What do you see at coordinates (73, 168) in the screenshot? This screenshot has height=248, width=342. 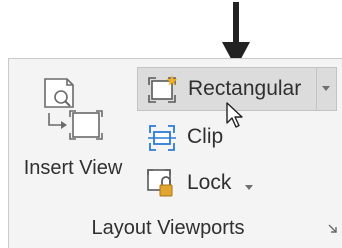 I see `insert-view-label: Insert View` at bounding box center [73, 168].